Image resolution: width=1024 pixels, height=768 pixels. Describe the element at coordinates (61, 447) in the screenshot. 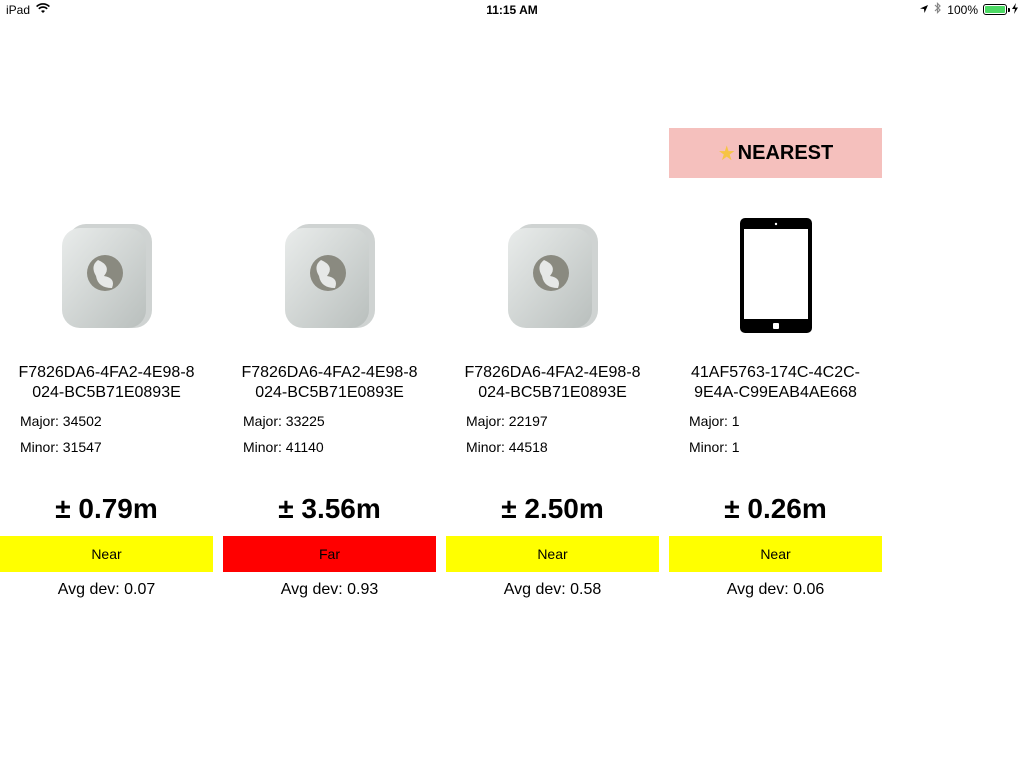

I see `beacon-minor: Minor: 31547` at that location.